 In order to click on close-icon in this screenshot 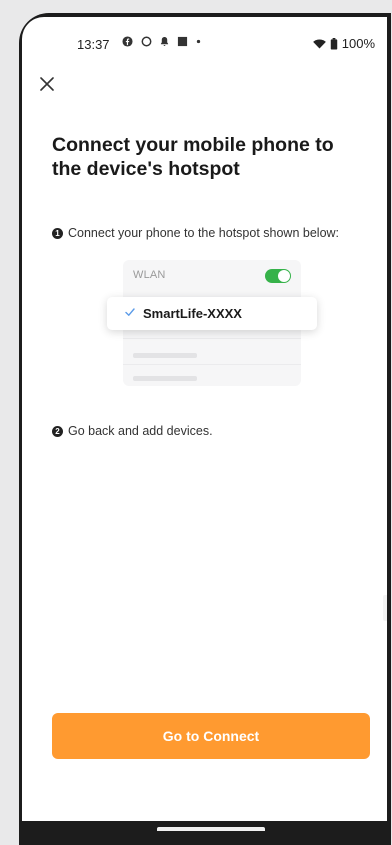, I will do `click(47, 84)`.